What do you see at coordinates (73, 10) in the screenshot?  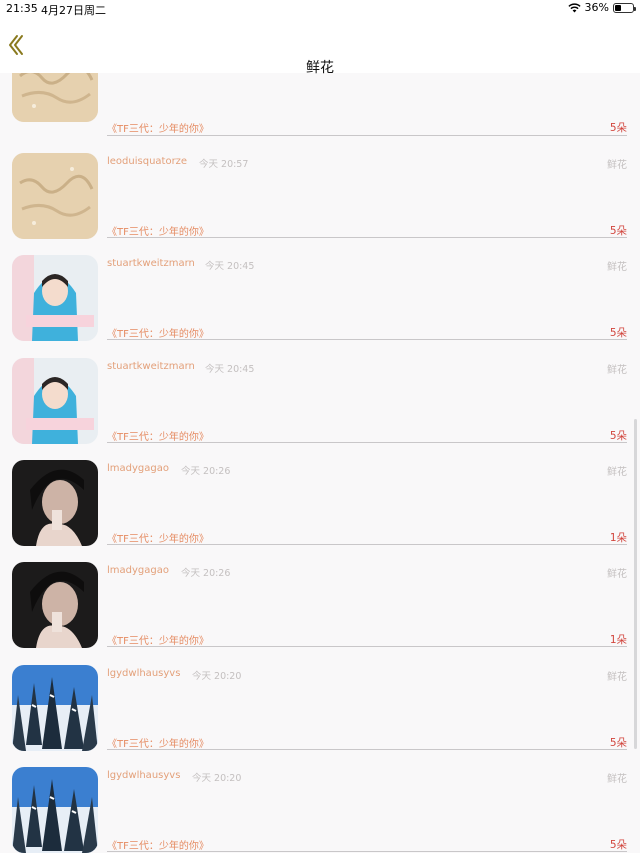 I see `status-date: 4月27日周二` at bounding box center [73, 10].